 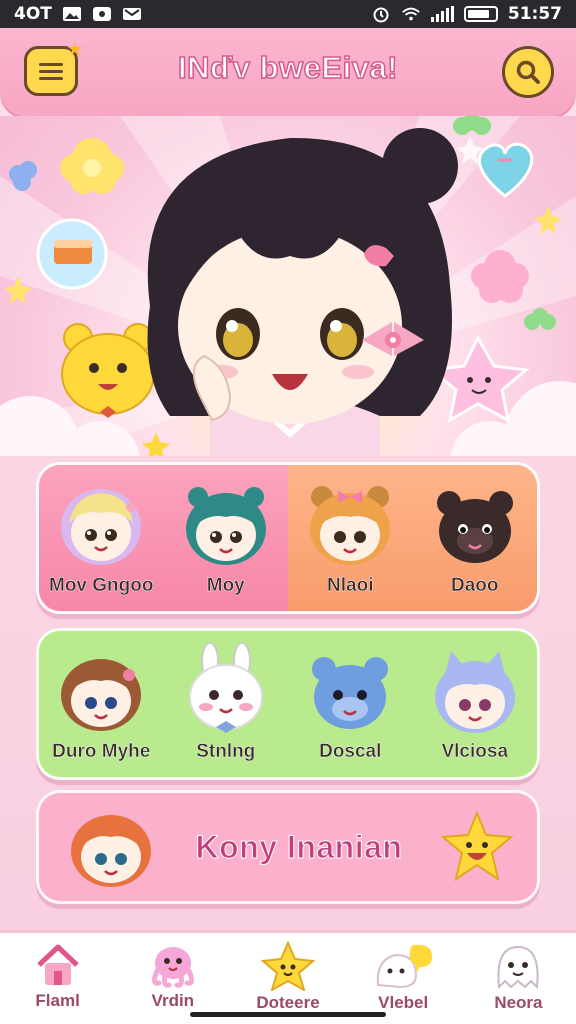 I want to click on category-card: Stnlng, so click(x=226, y=704).